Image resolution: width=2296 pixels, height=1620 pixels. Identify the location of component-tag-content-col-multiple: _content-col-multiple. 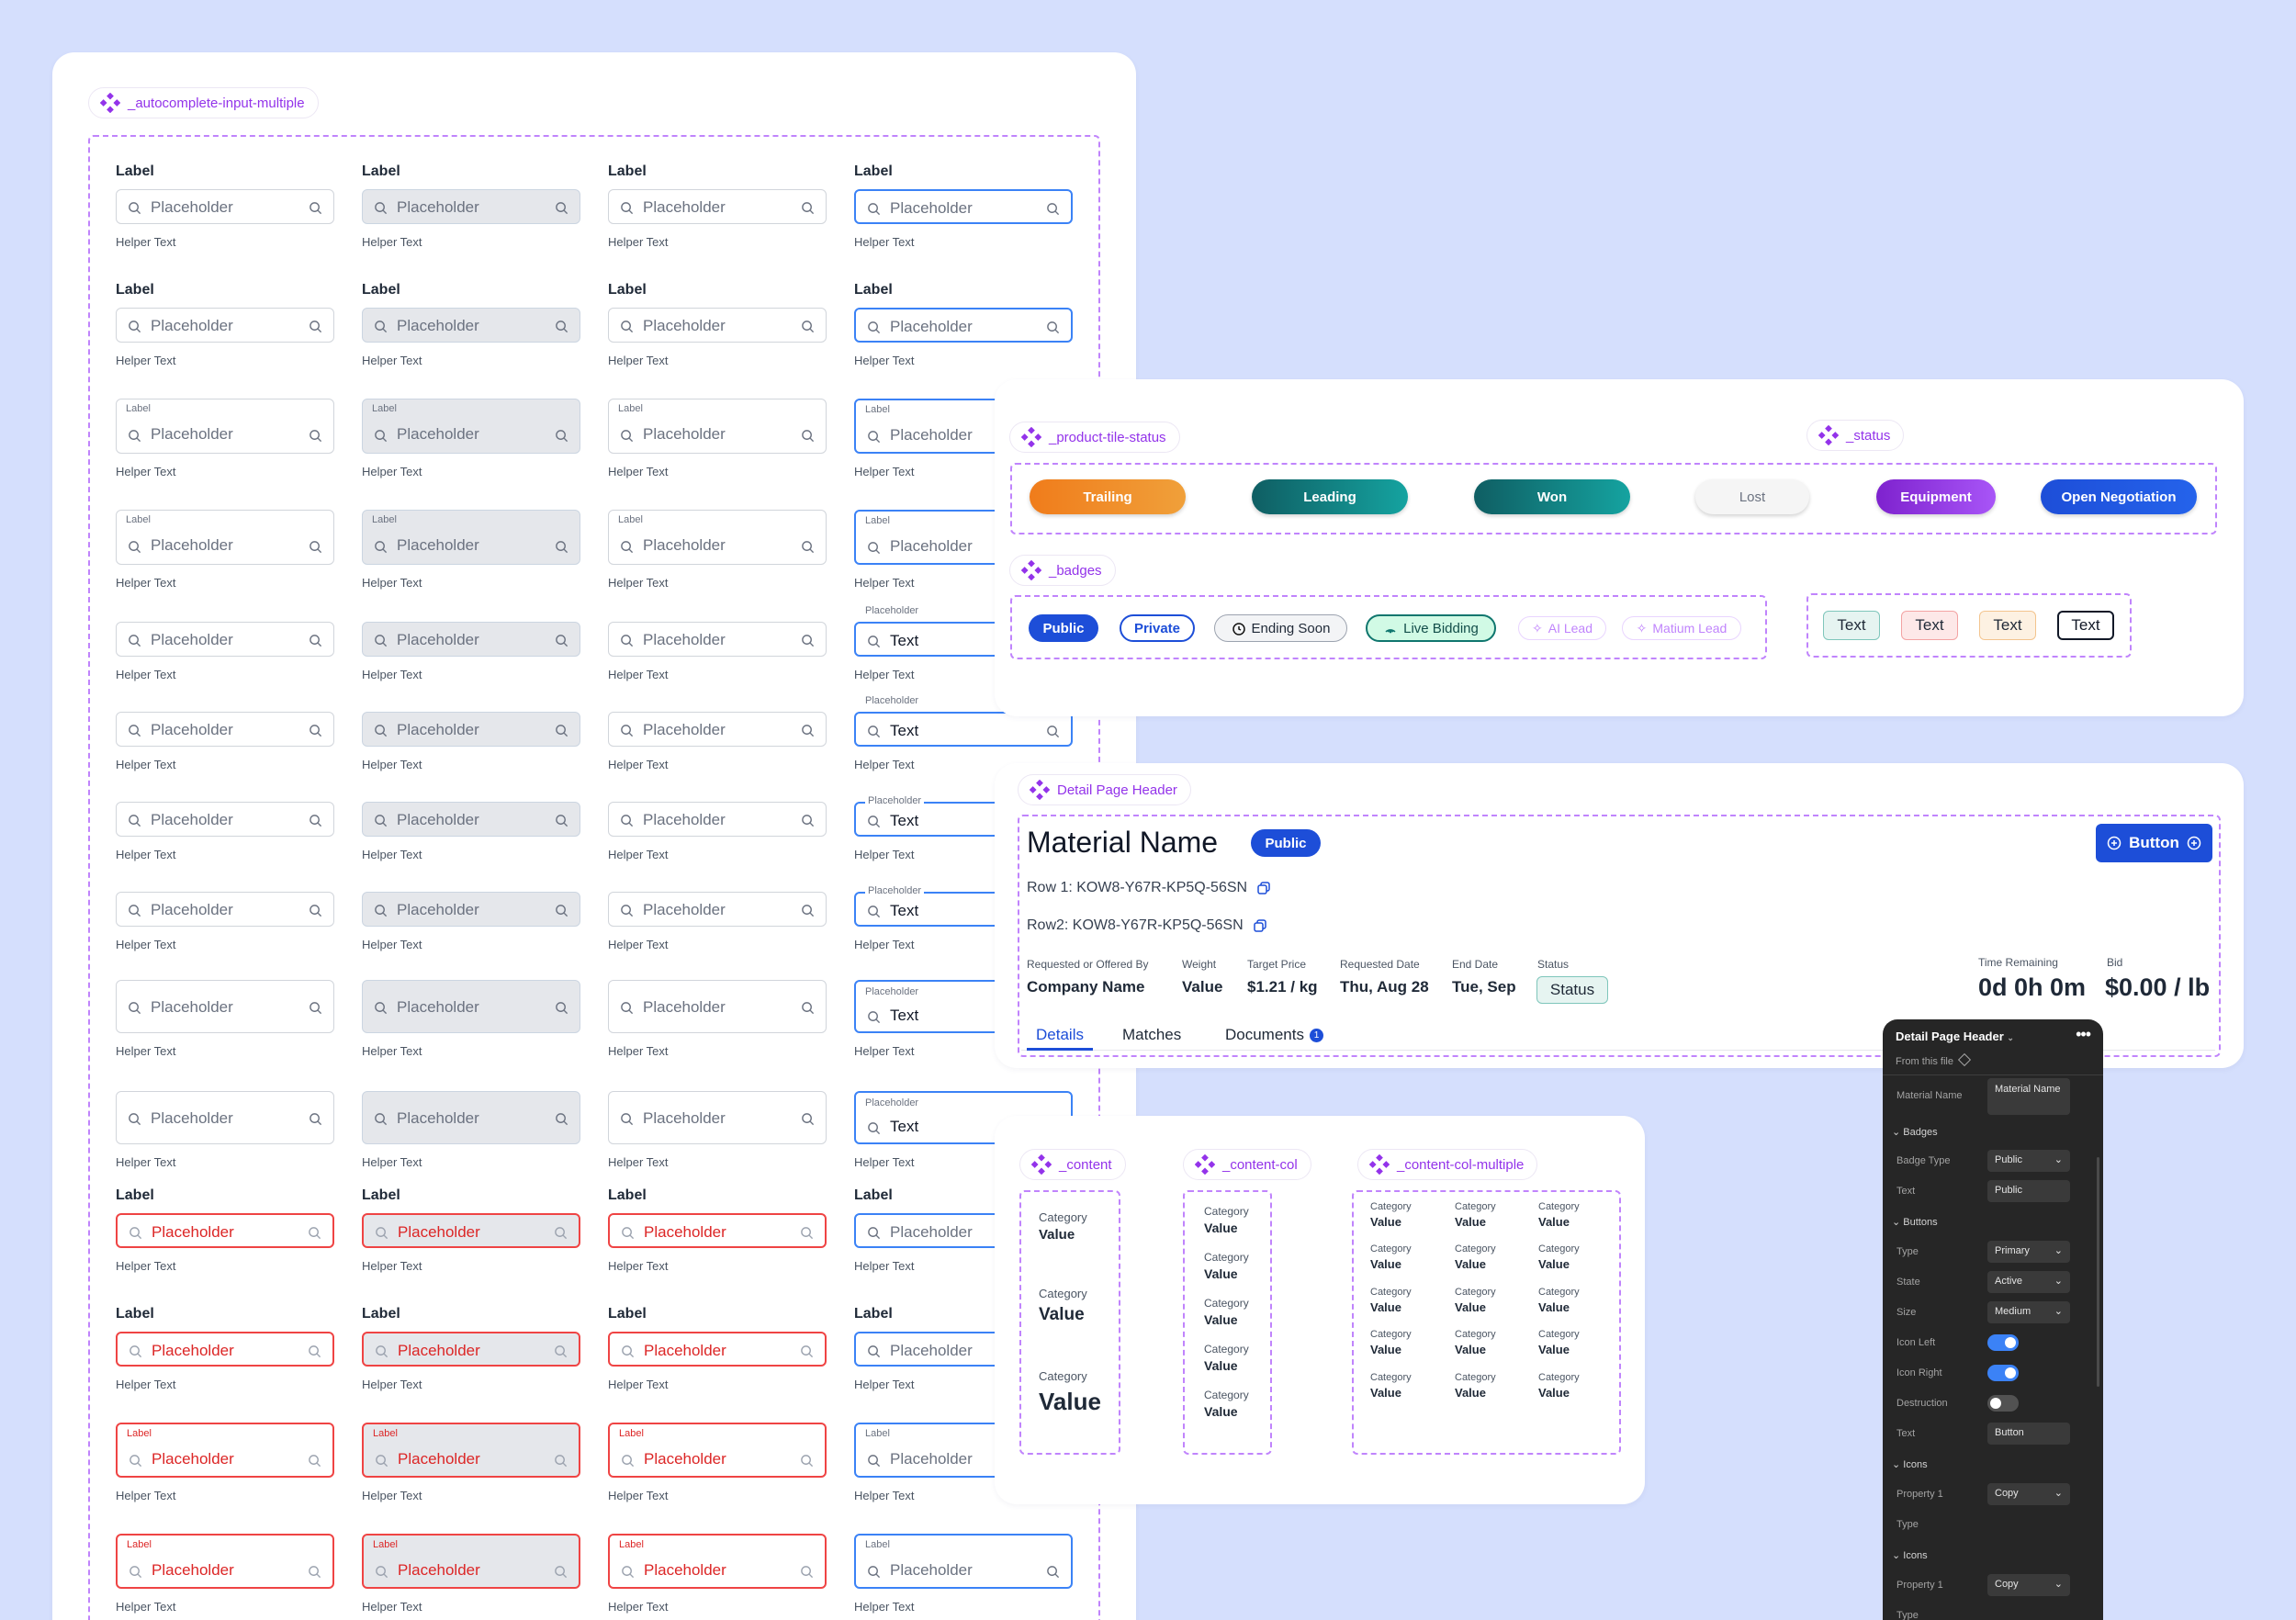
(1448, 1164).